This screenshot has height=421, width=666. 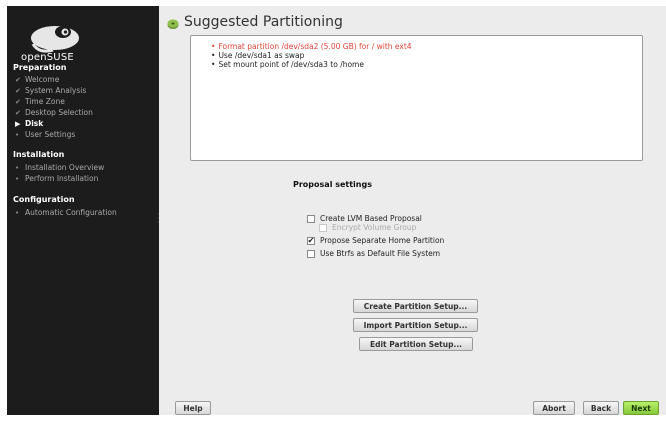 What do you see at coordinates (29, 123) in the screenshot?
I see `sidebar-item-disk: ▶ Disk` at bounding box center [29, 123].